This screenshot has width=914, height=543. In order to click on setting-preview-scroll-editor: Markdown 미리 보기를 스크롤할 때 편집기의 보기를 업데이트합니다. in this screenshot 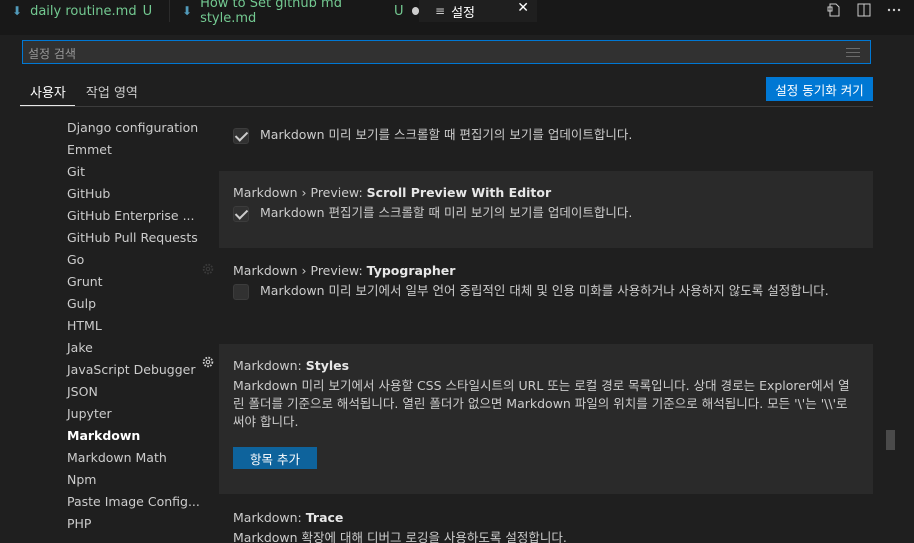, I will do `click(546, 137)`.